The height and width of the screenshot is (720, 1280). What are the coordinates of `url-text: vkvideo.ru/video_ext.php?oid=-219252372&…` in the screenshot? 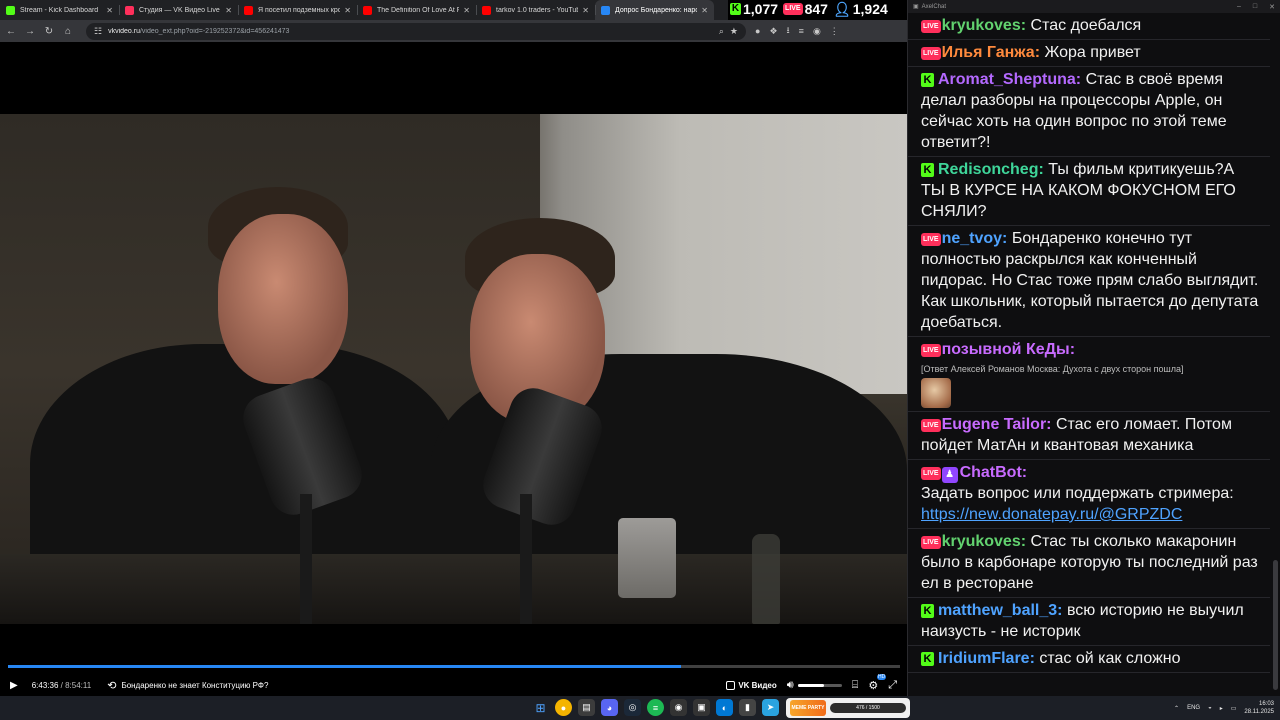 It's located at (410, 31).